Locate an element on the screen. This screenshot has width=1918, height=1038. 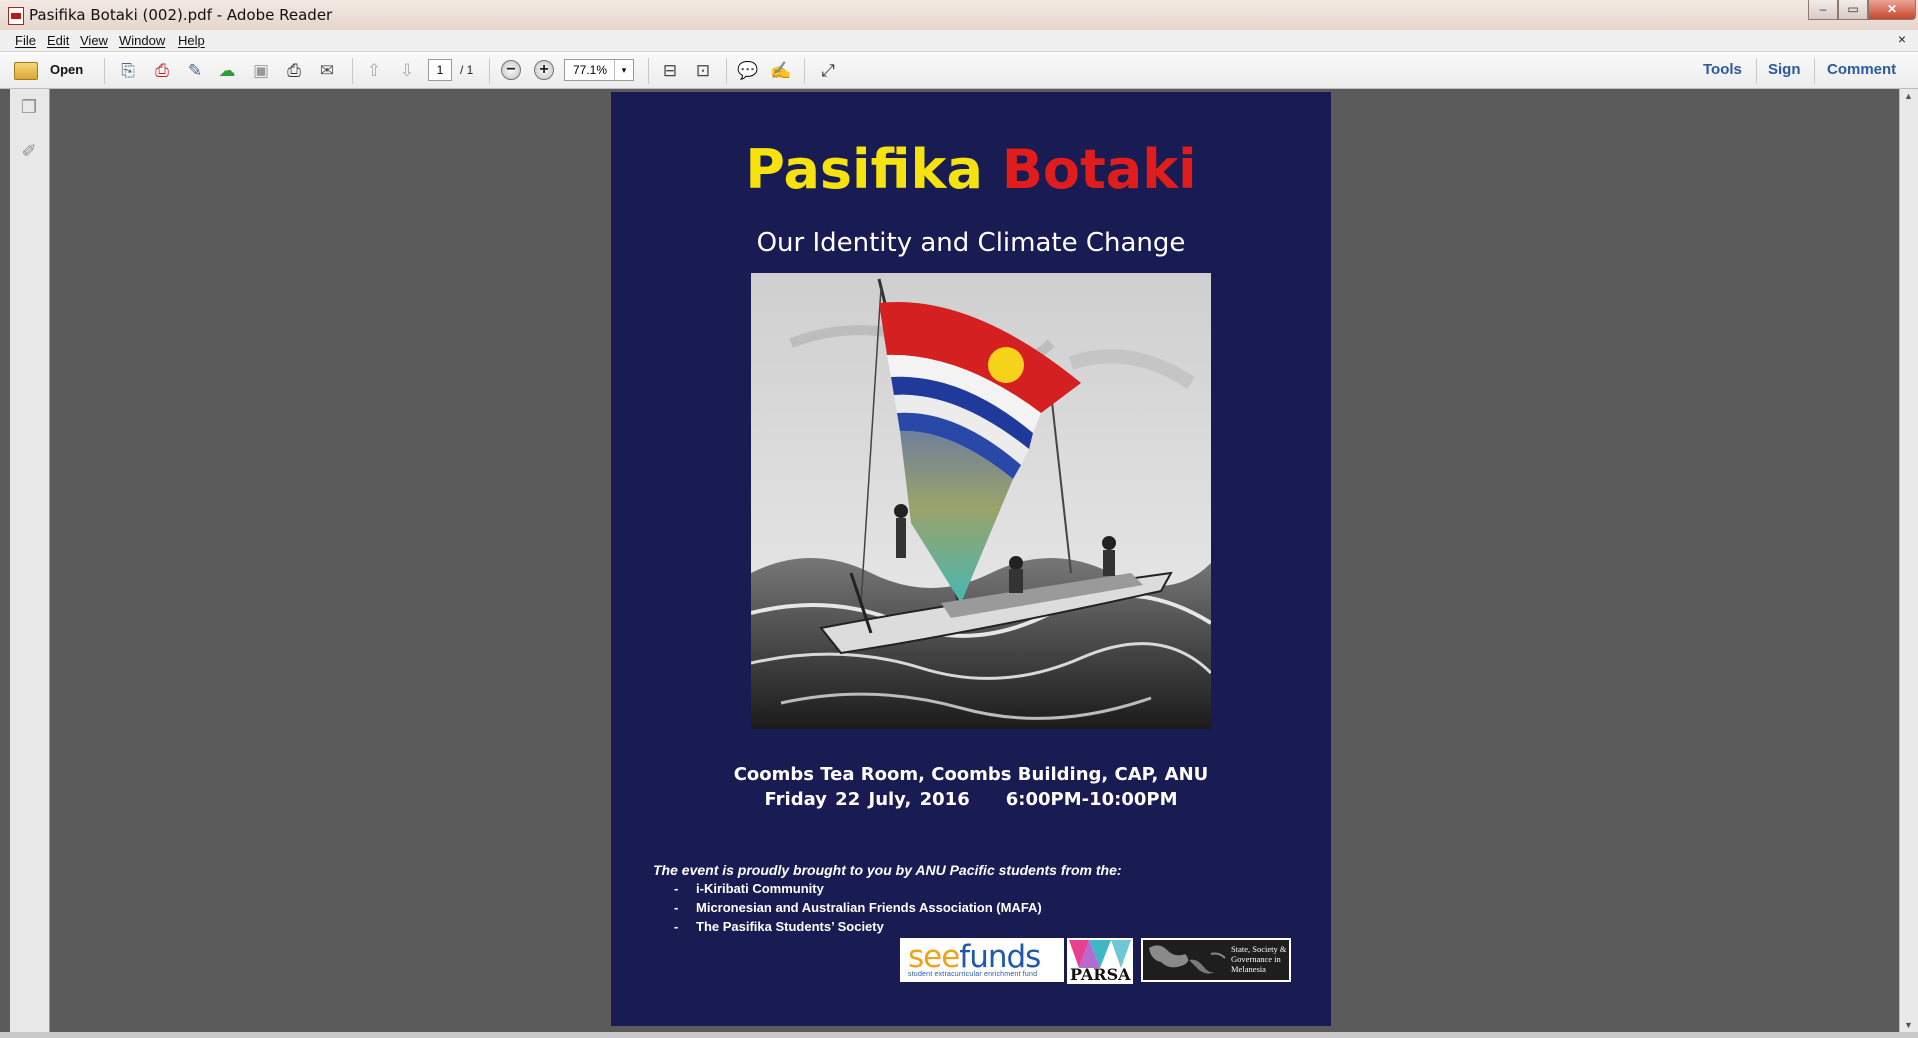
maximize-button: ▭ is located at coordinates (1853, 10).